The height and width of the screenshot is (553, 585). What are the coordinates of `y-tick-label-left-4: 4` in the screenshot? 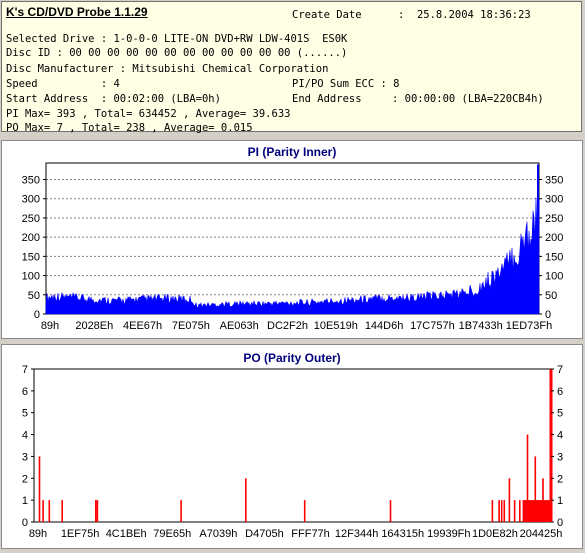 It's located at (25, 436).